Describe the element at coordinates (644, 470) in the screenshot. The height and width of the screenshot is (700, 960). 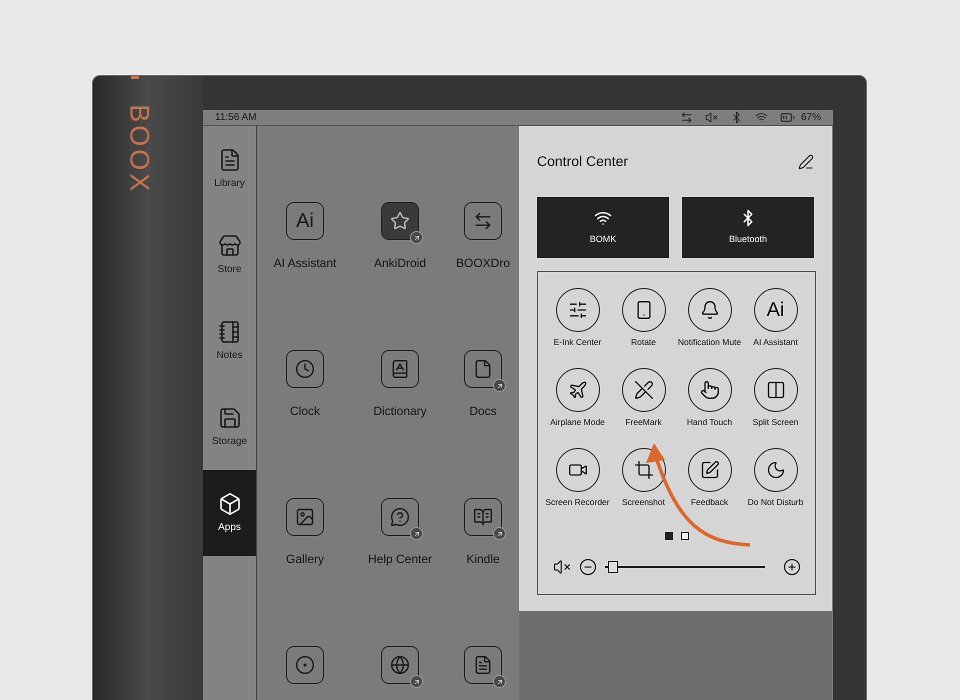
I see `crop-frame-icon` at that location.